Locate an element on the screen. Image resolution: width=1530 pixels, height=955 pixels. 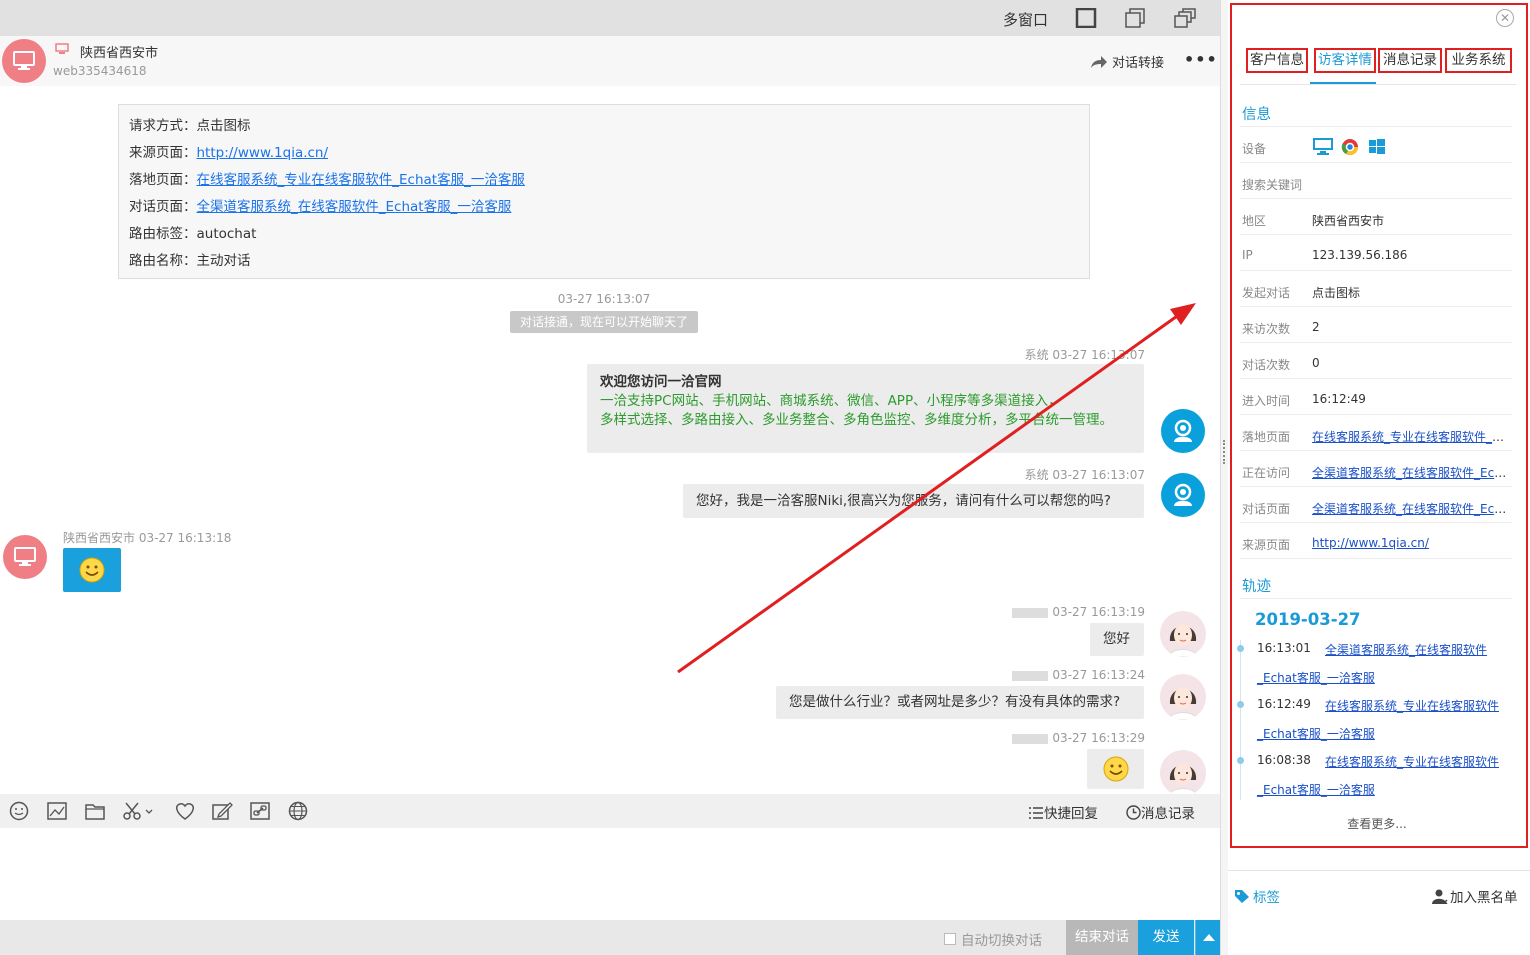
add-blacklist-button: 加入黑名单 is located at coordinates (1475, 896).